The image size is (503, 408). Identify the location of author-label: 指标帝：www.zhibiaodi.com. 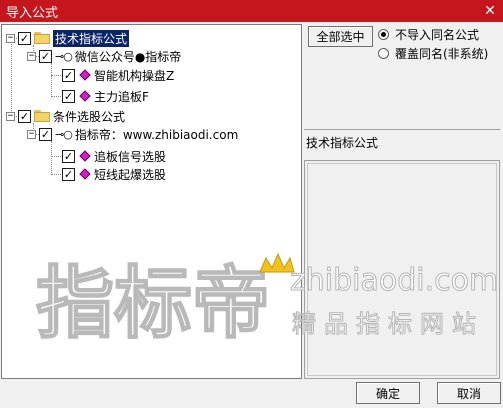
(156, 134).